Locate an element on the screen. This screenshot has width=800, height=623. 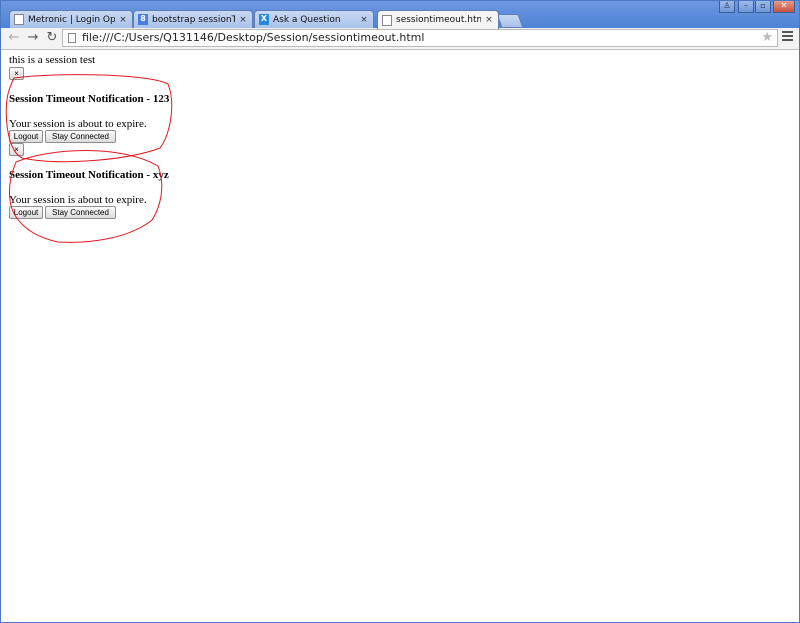
tab-bootstrap-session-timeout: 8 bootstrap sessionTimeout × is located at coordinates (193, 19).